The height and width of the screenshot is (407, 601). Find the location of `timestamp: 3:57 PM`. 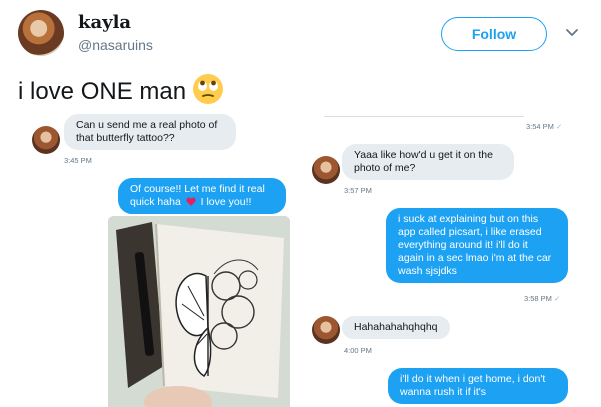

timestamp: 3:57 PM is located at coordinates (358, 190).